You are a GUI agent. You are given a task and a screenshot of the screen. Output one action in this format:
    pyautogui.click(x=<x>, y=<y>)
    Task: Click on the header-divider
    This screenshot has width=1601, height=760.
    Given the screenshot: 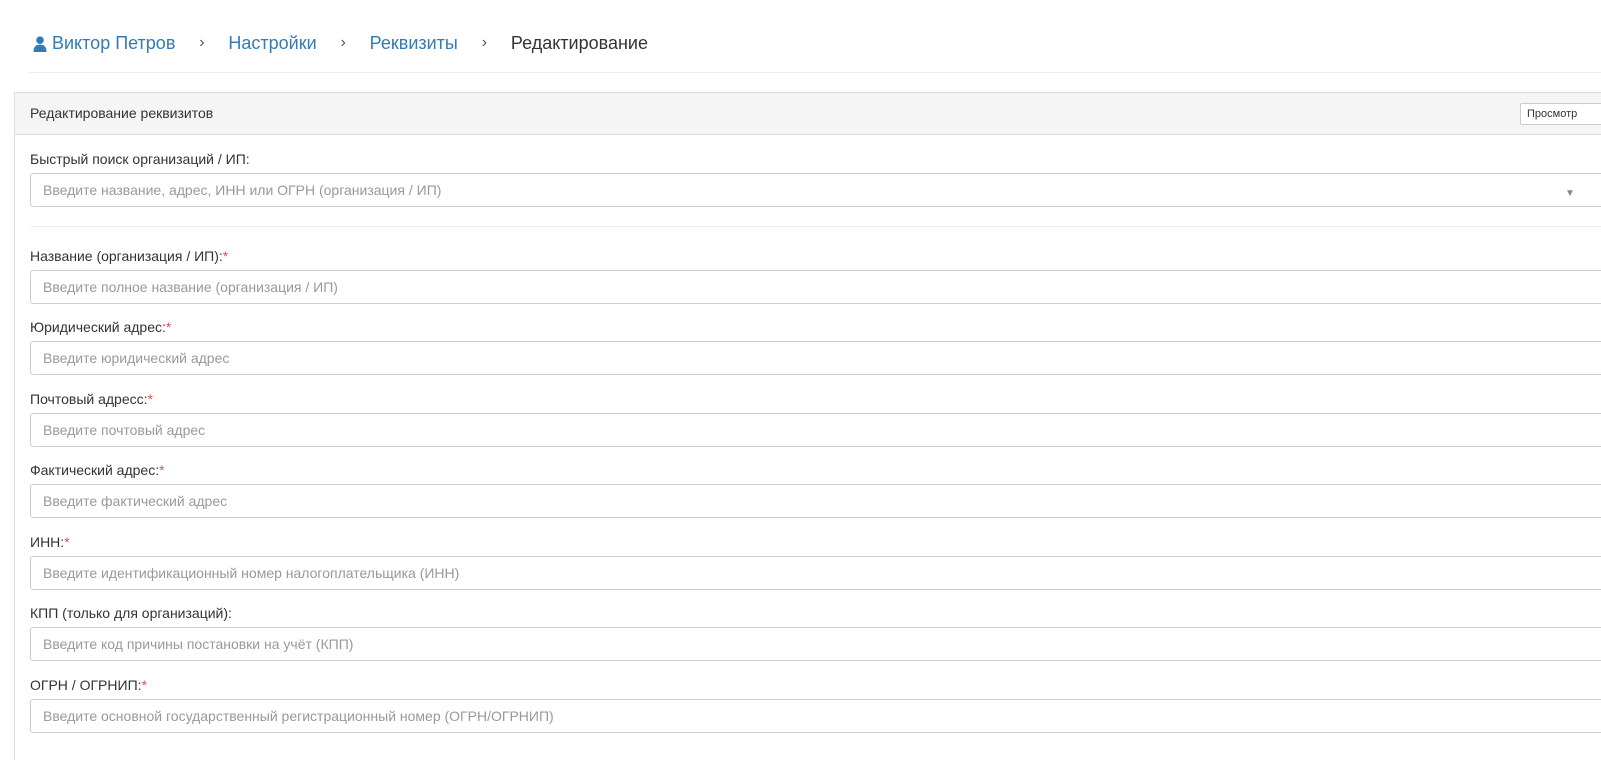 What is the action you would take?
    pyautogui.click(x=814, y=72)
    